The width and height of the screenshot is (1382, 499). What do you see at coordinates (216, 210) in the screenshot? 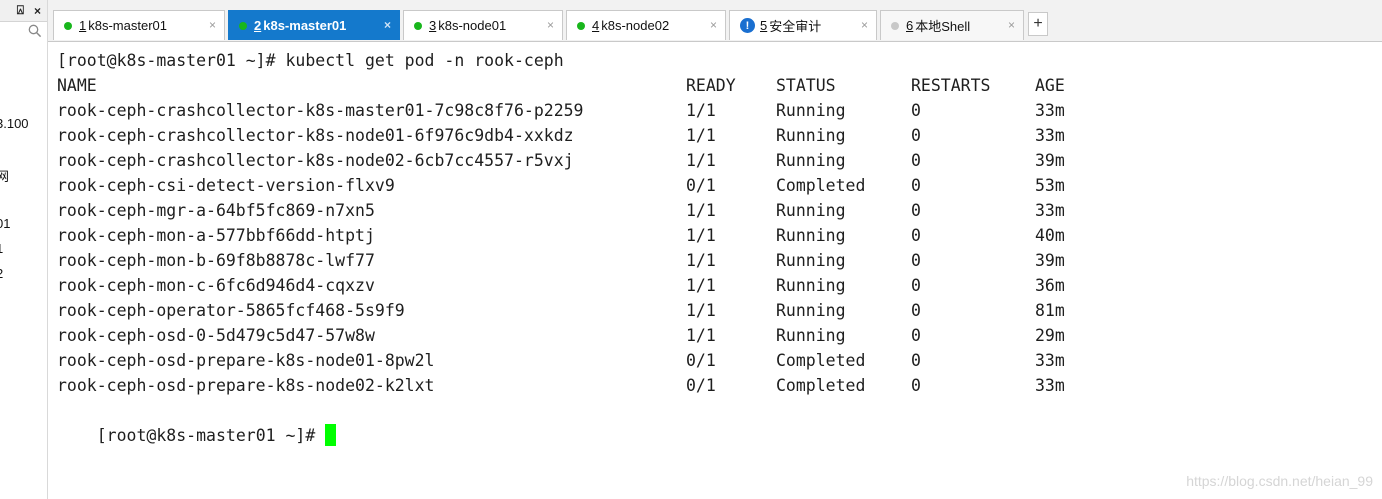
I see `pod-name: rook-ceph-mgr-a-64bf5fc869-n7xn5` at bounding box center [216, 210].